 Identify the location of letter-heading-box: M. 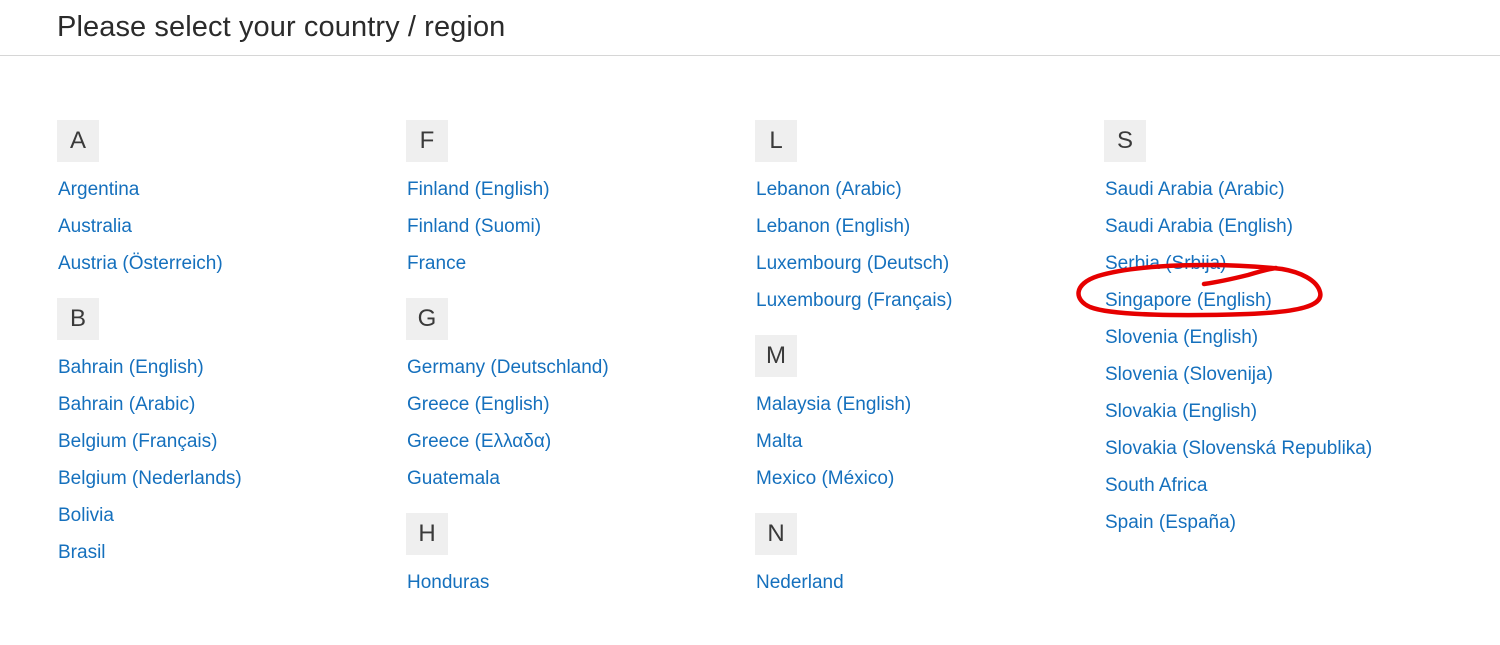
(776, 356).